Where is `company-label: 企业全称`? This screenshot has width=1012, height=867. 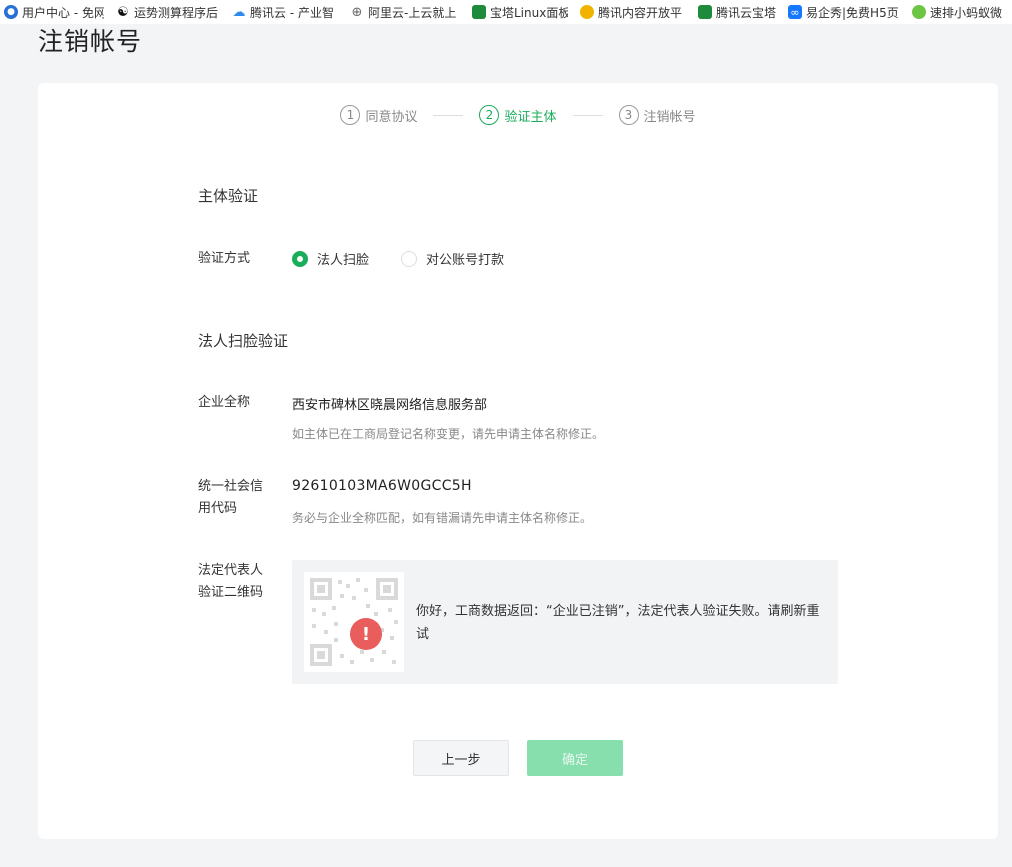 company-label: 企业全称 is located at coordinates (224, 402).